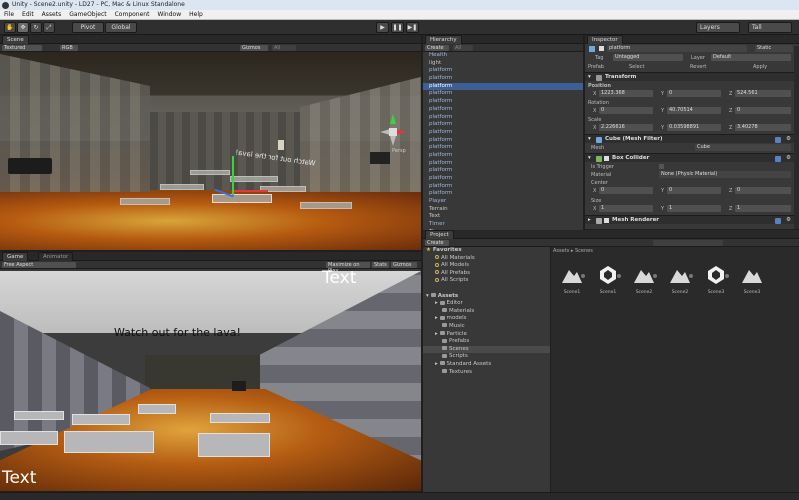  Describe the element at coordinates (503, 202) in the screenshot. I see `hierarchy-item: Player` at that location.